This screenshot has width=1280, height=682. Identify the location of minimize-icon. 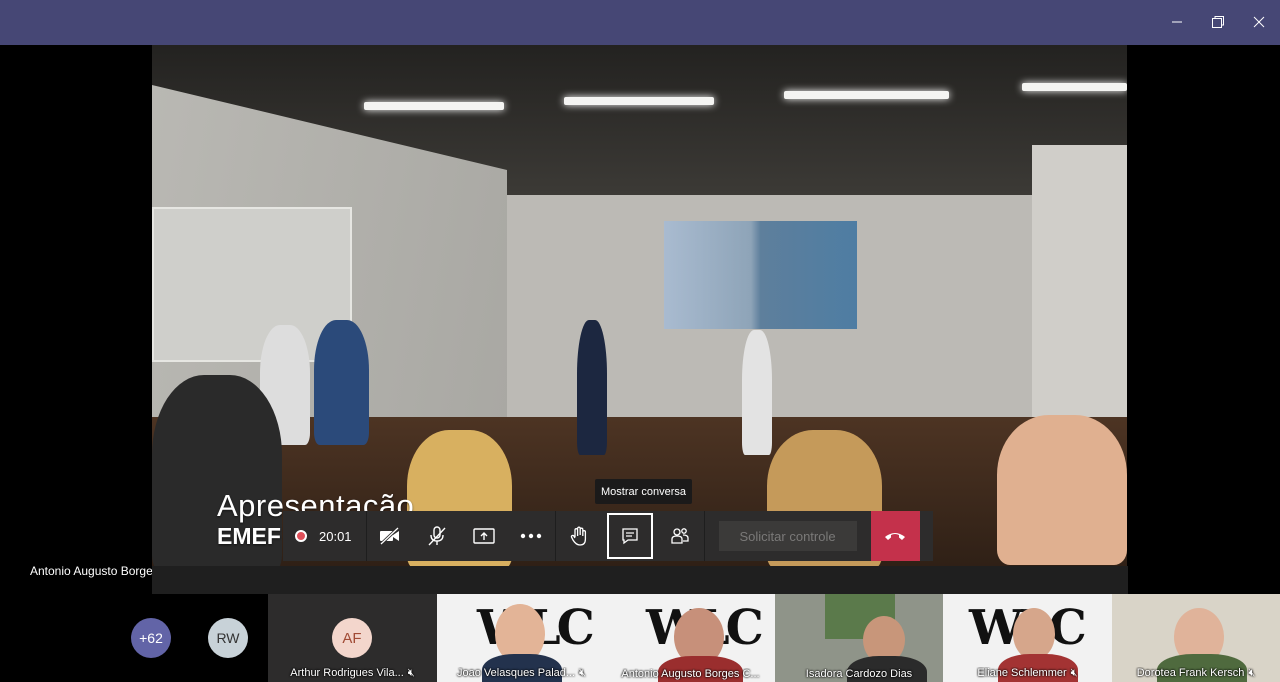
(1177, 22).